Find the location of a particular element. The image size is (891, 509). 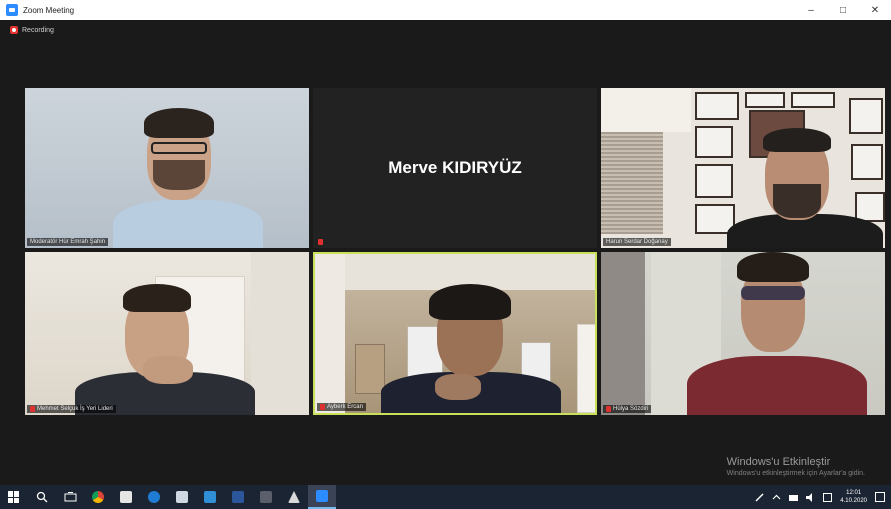

participant-name: Hülya Sözdiri is located at coordinates (631, 409).